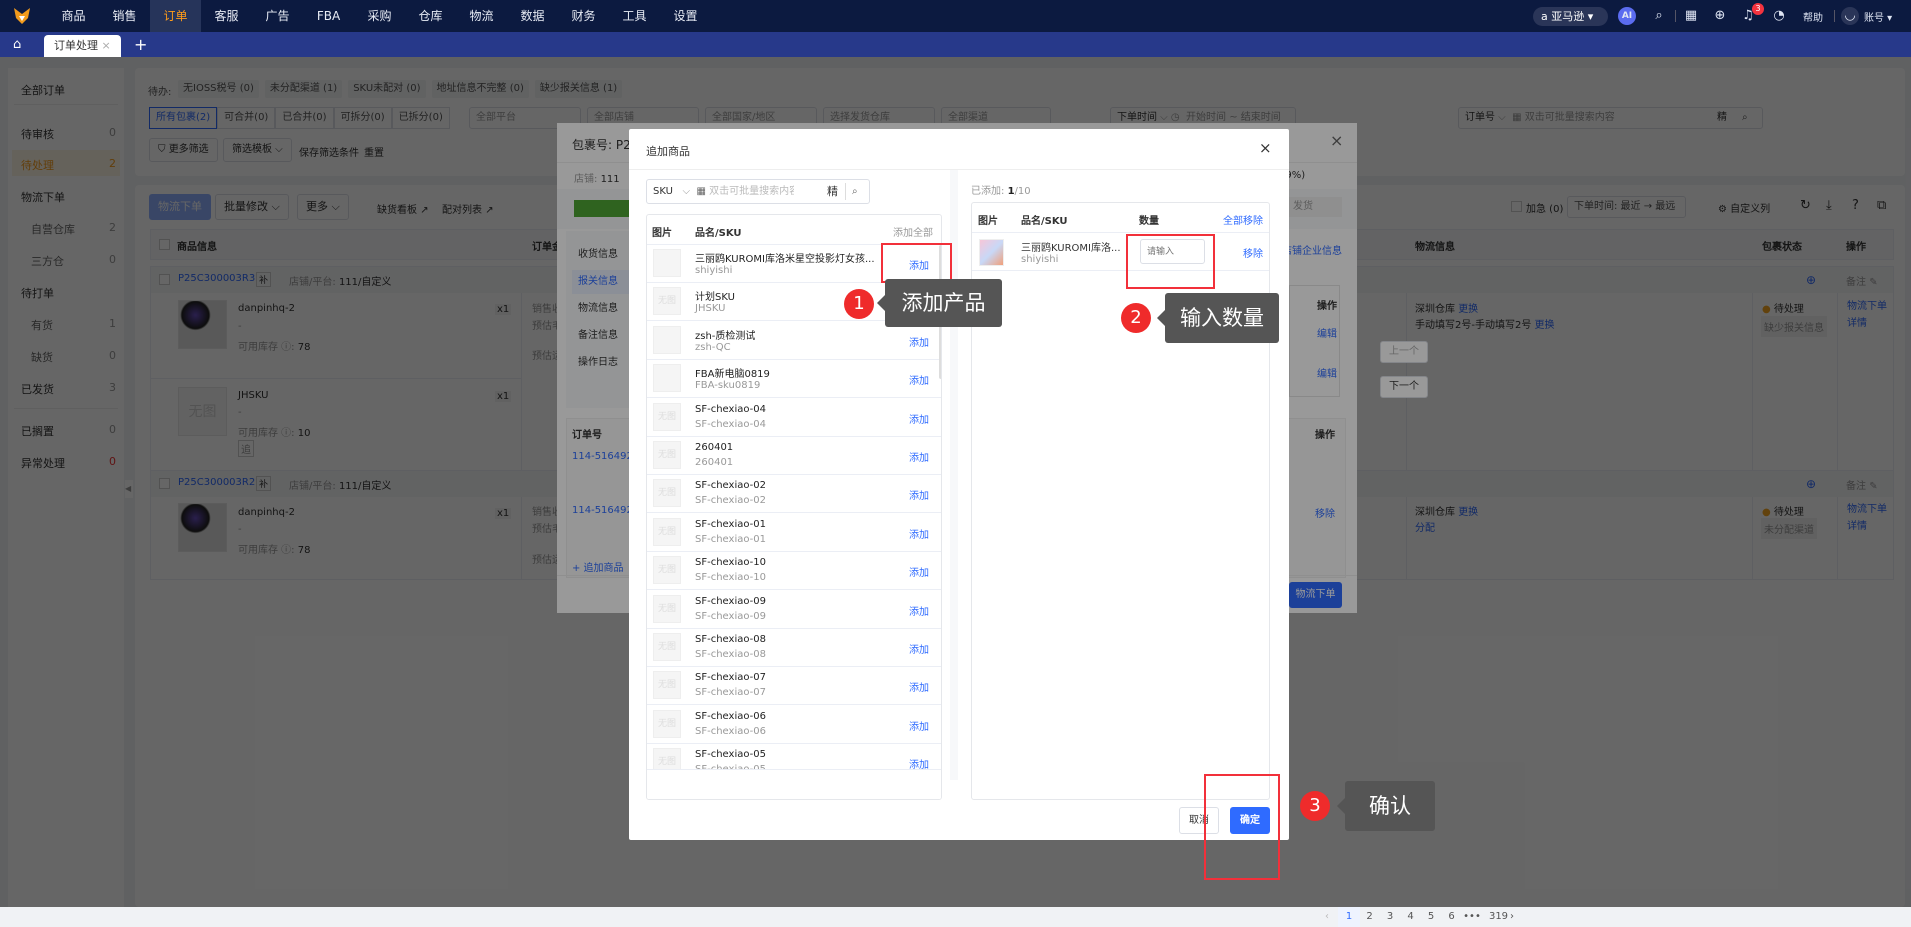  What do you see at coordinates (794, 341) in the screenshot?
I see `list-item: zsh-质检测试 zsh-QC 添加` at bounding box center [794, 341].